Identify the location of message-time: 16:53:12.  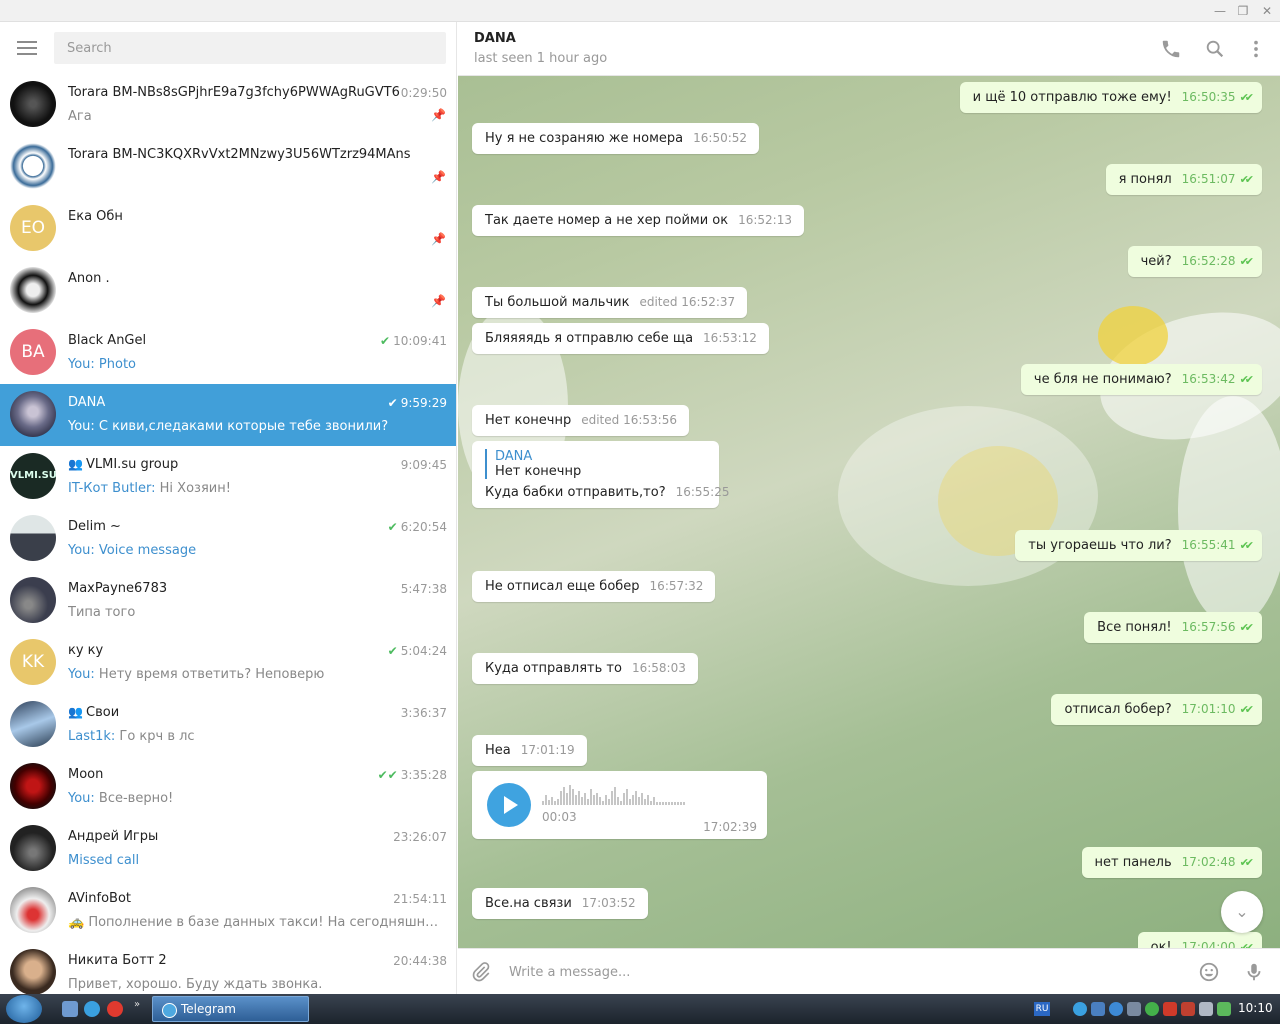
(730, 338).